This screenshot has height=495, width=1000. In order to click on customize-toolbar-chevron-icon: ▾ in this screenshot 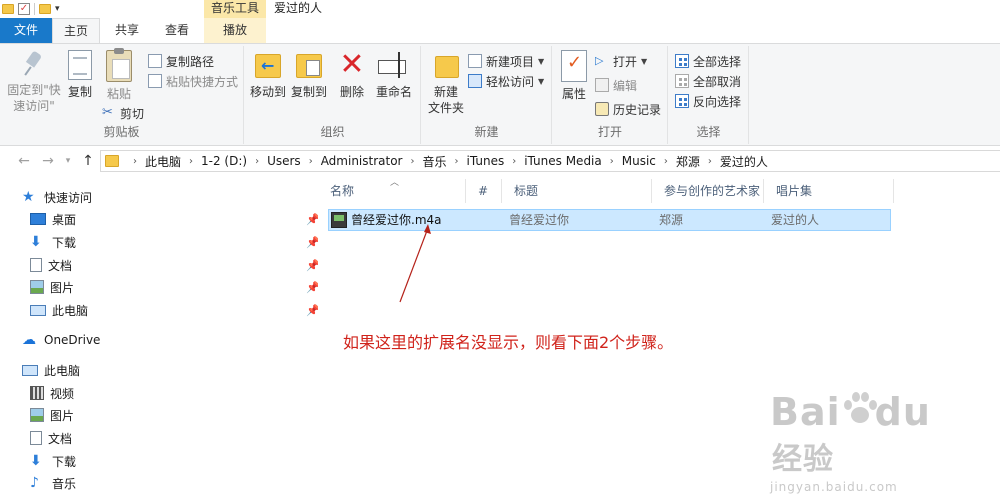, I will do `click(57, 9)`.